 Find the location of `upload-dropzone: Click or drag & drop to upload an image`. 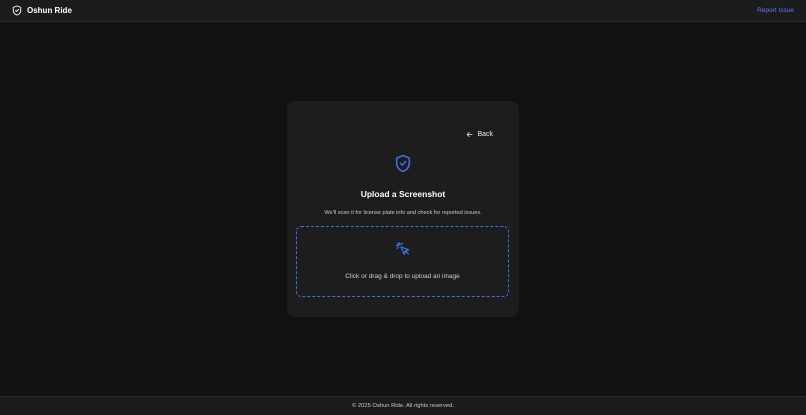

upload-dropzone: Click or drag & drop to upload an image is located at coordinates (402, 261).